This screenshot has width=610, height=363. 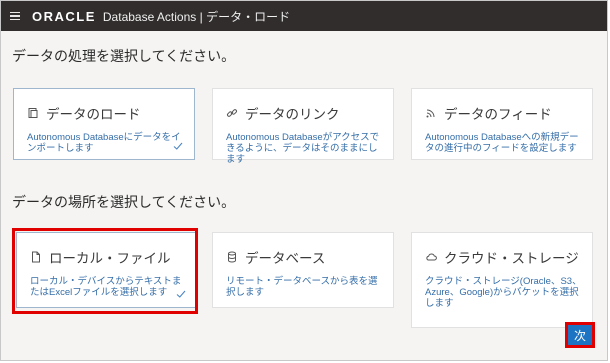 What do you see at coordinates (124, 56) in the screenshot?
I see `section-heading-process: データの処理を選択してください。` at bounding box center [124, 56].